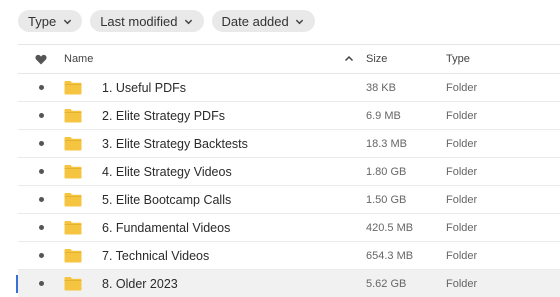 The image size is (560, 297). Describe the element at coordinates (491, 59) in the screenshot. I see `column-header-type: Type` at that location.